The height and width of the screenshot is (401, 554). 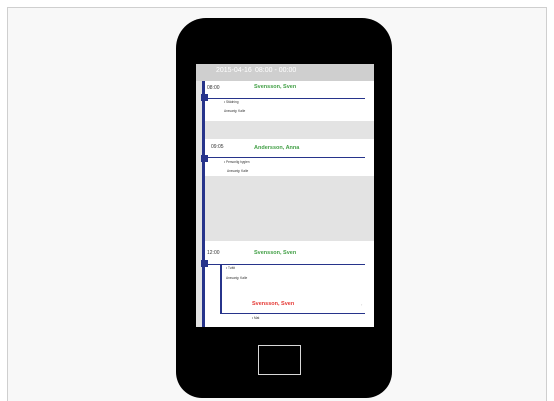 I want to click on sub-client-name: Svensson, Sven, so click(x=273, y=304).